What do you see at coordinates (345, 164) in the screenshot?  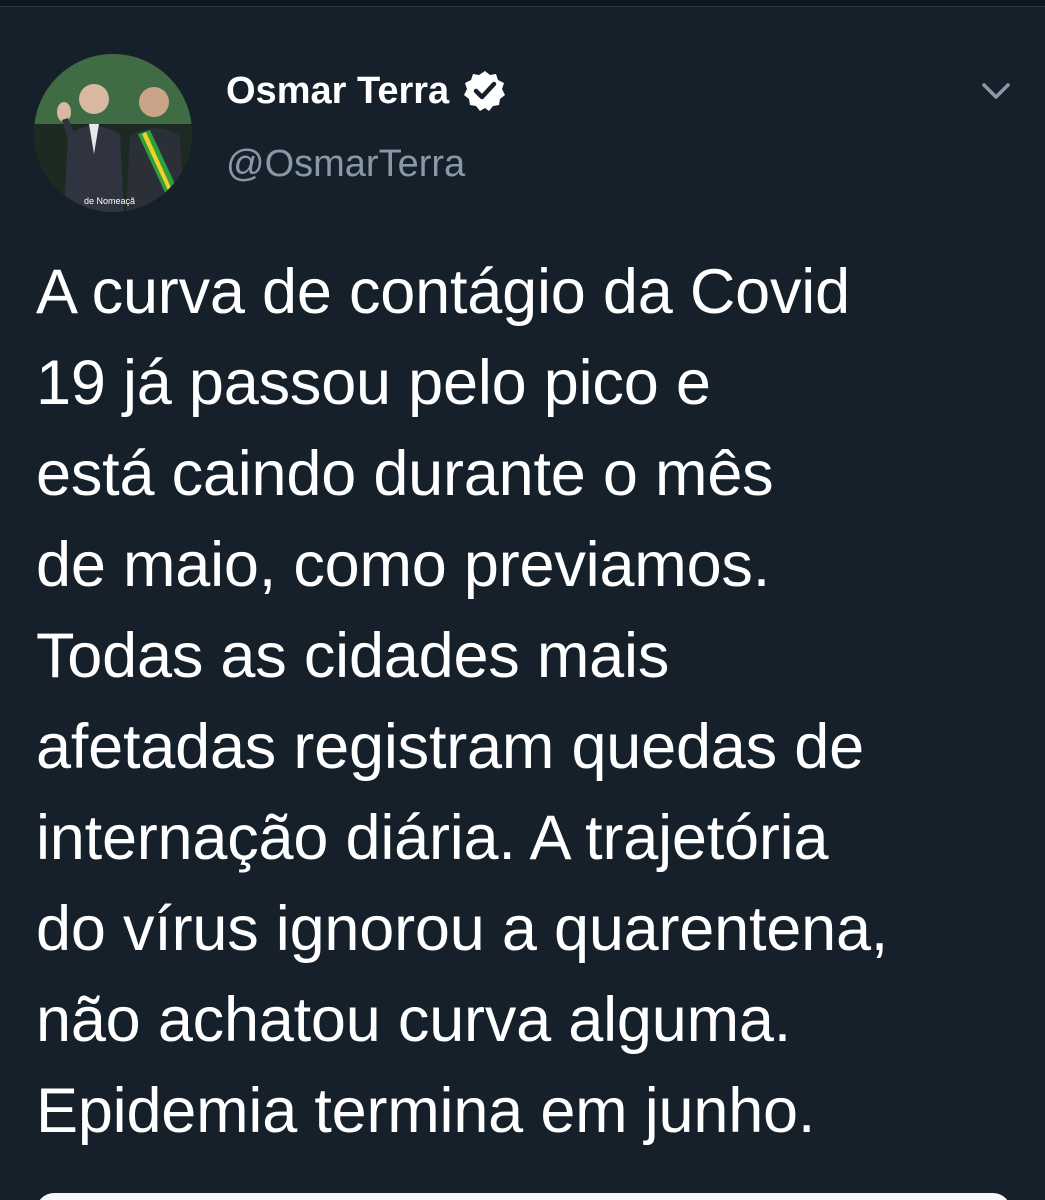 I see `author-handle: @OsmarTerra` at bounding box center [345, 164].